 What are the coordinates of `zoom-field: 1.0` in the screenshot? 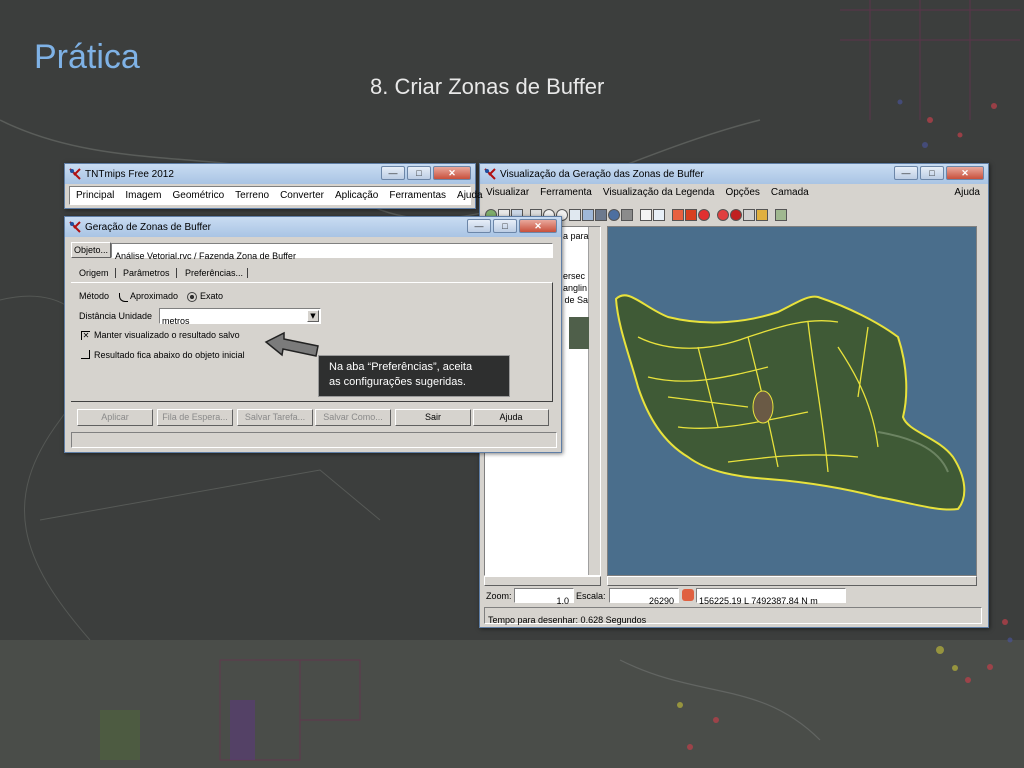 It's located at (544, 597).